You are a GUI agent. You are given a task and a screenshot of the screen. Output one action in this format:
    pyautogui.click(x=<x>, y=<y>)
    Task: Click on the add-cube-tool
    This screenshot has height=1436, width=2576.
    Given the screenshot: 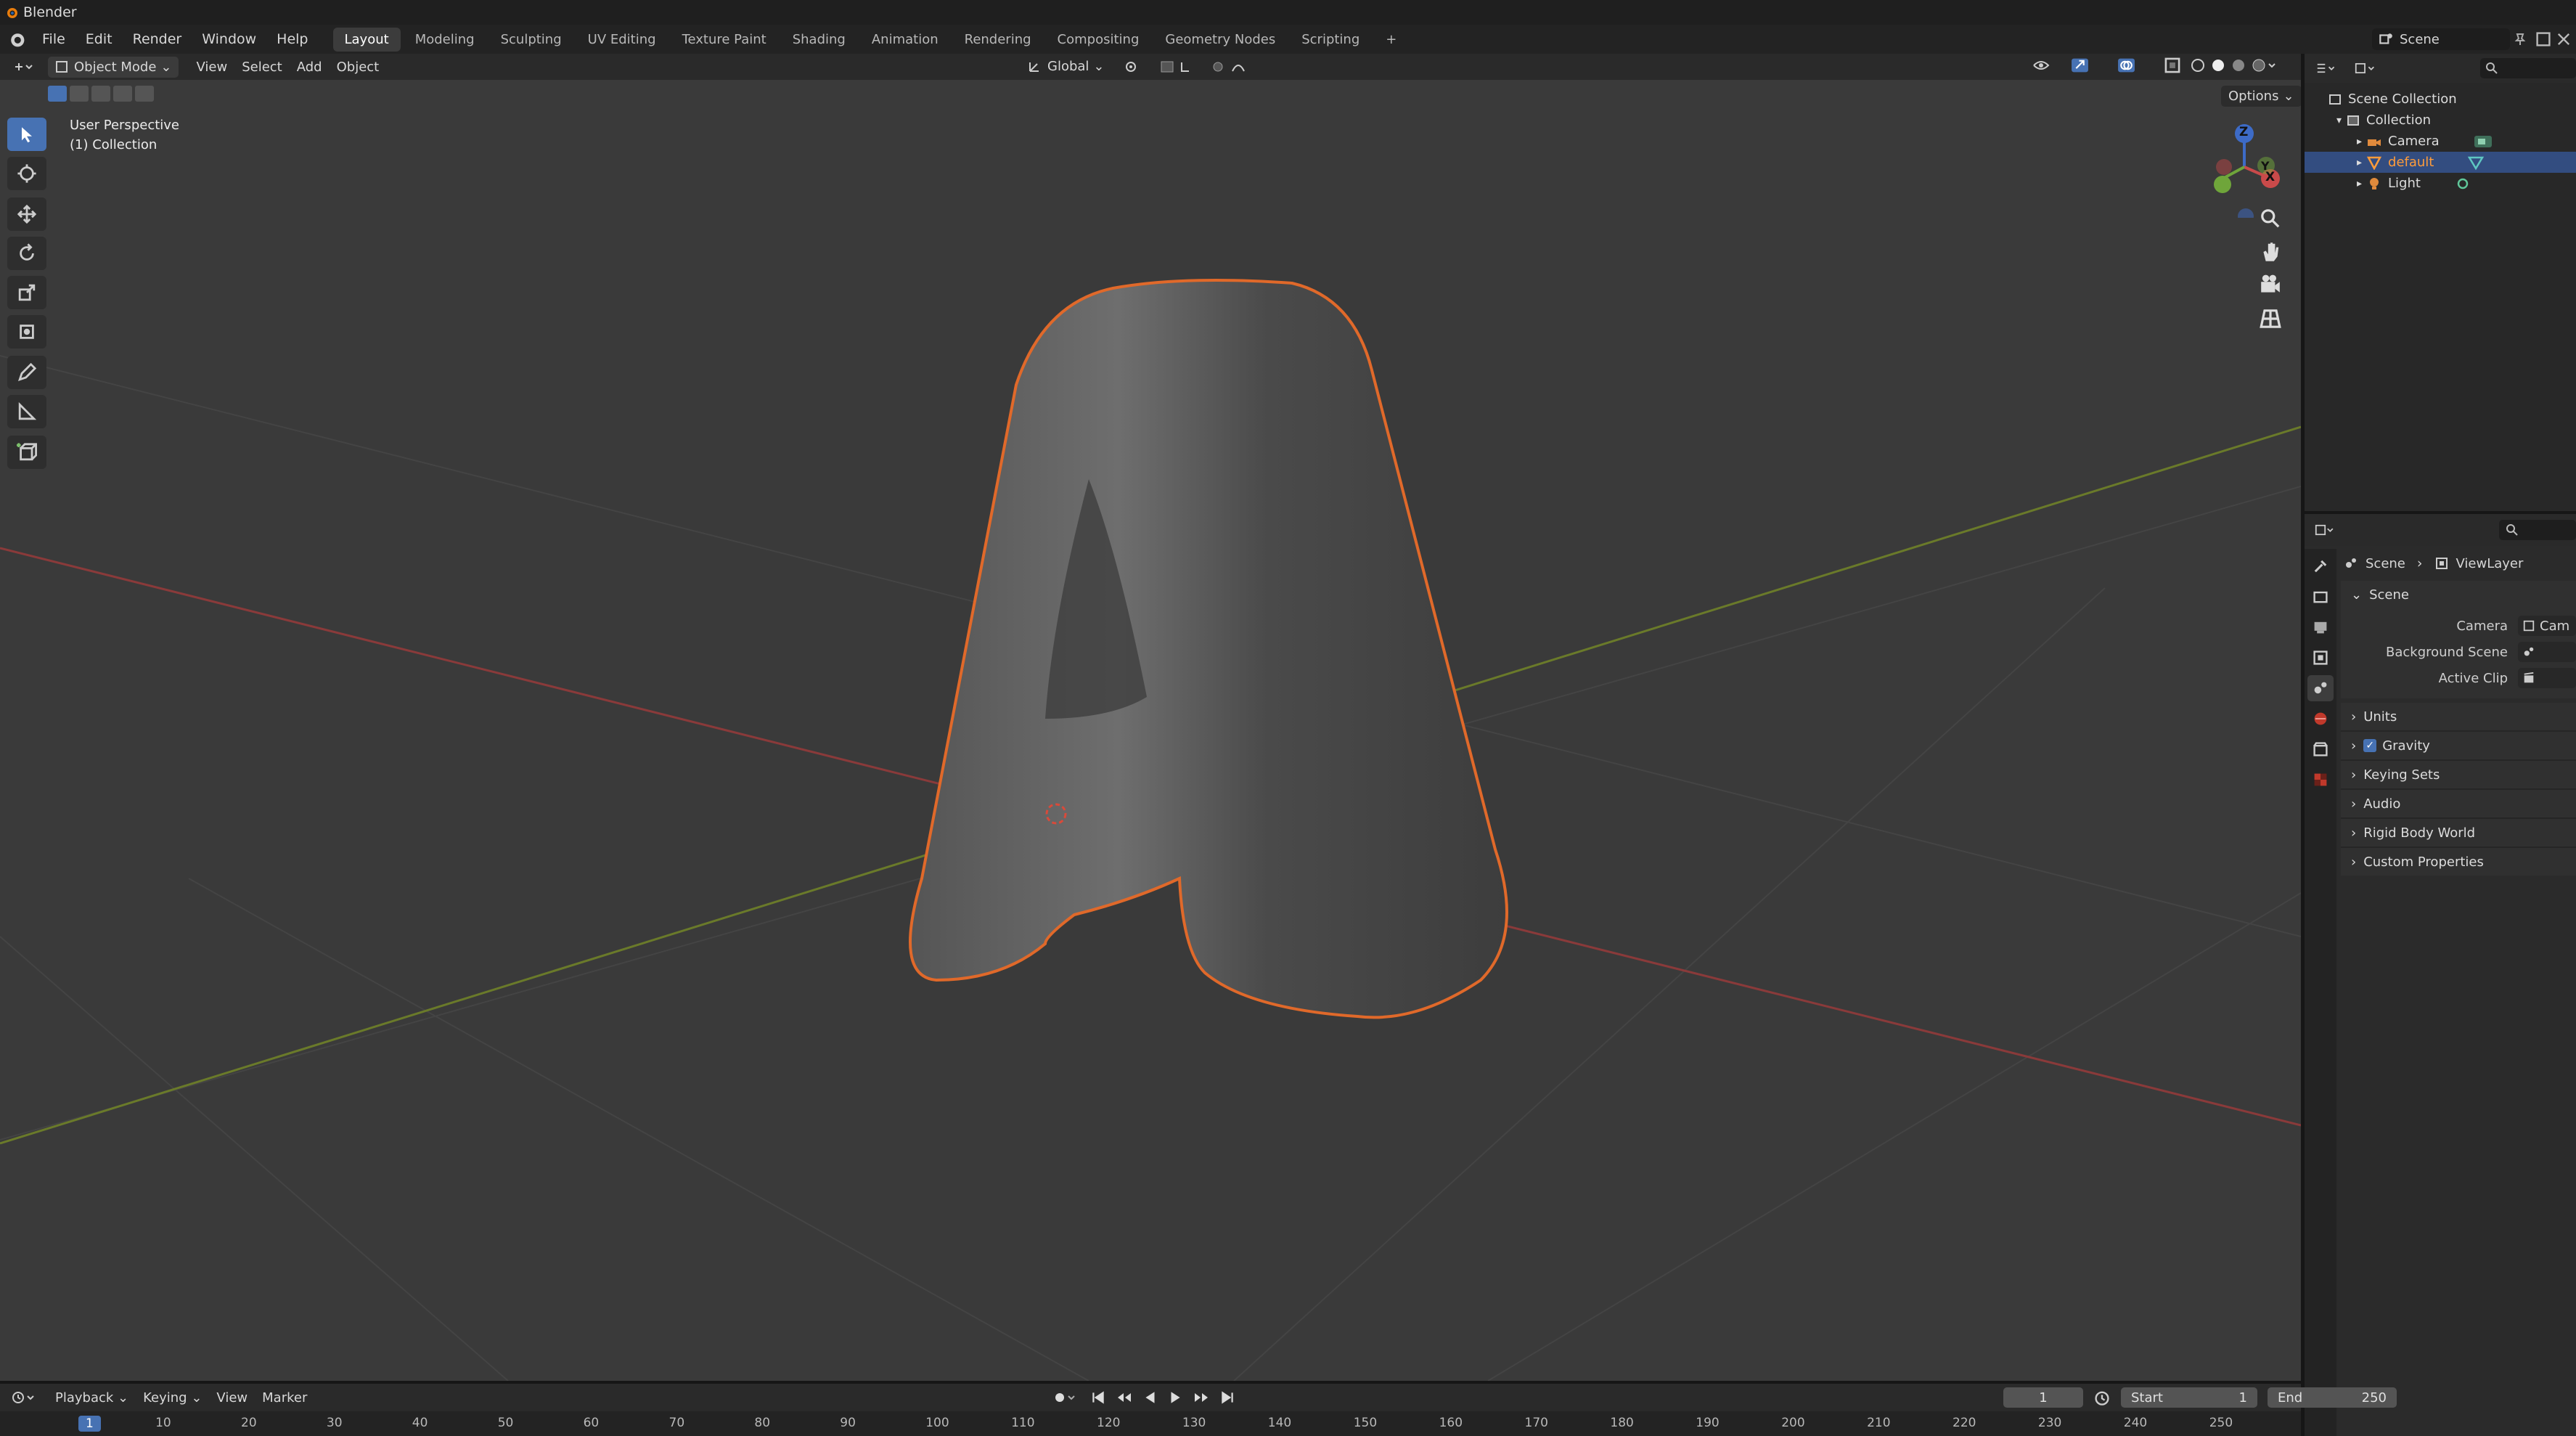 What is the action you would take?
    pyautogui.click(x=27, y=453)
    